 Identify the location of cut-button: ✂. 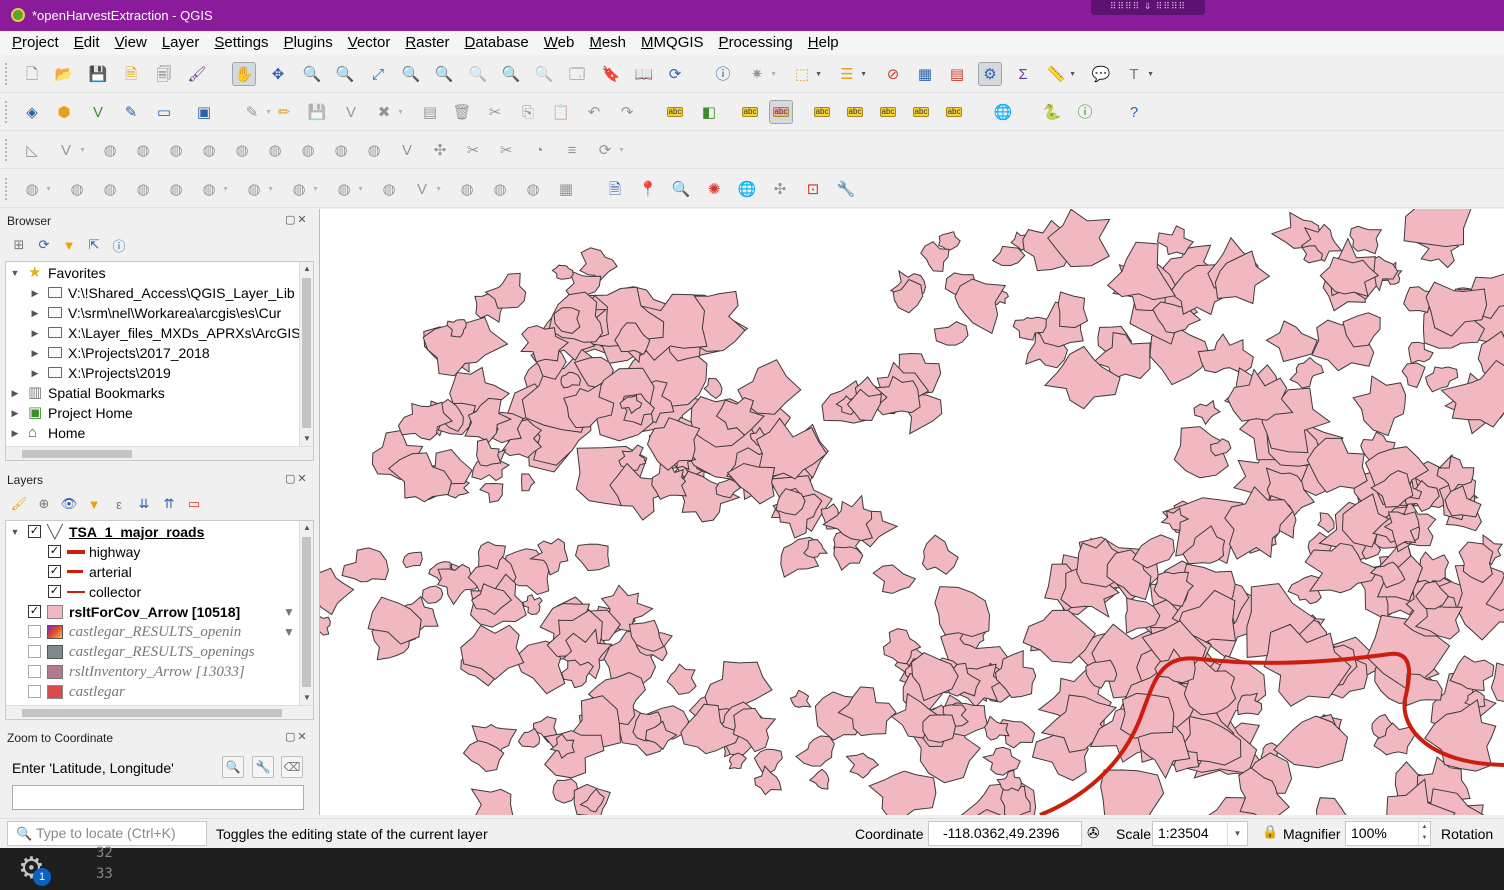
(495, 112).